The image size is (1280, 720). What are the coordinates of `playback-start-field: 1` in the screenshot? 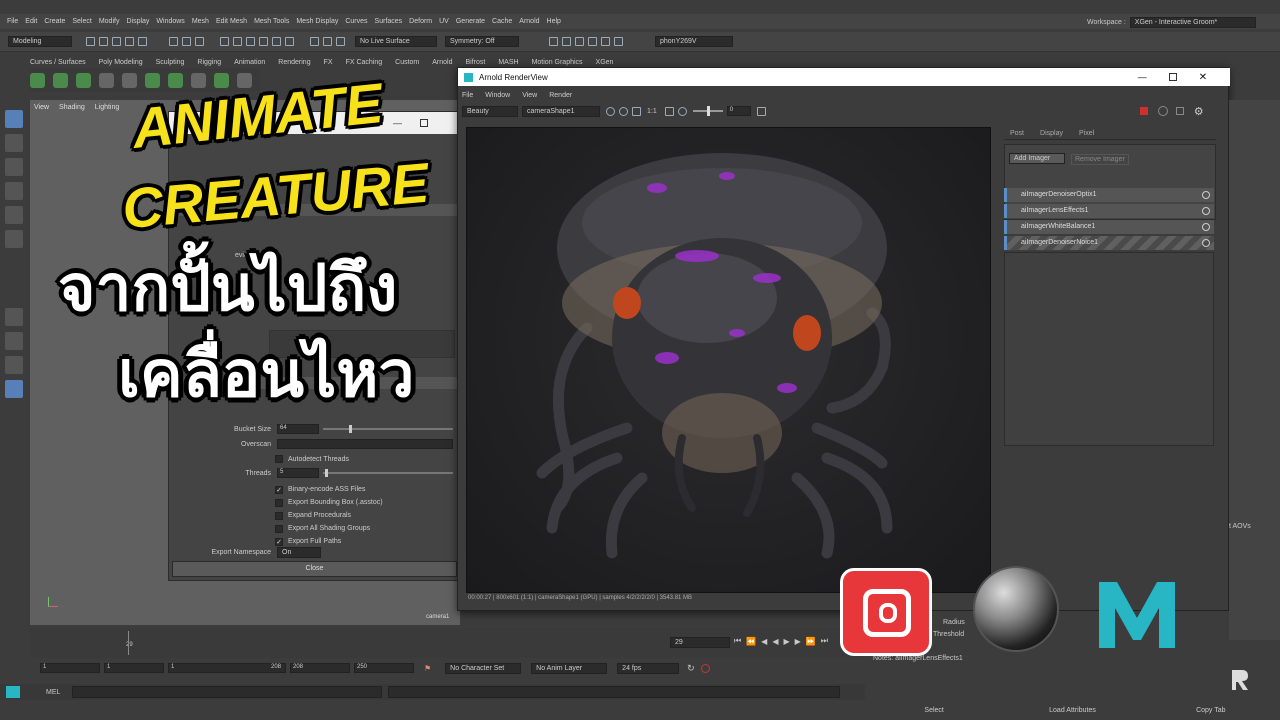 It's located at (134, 668).